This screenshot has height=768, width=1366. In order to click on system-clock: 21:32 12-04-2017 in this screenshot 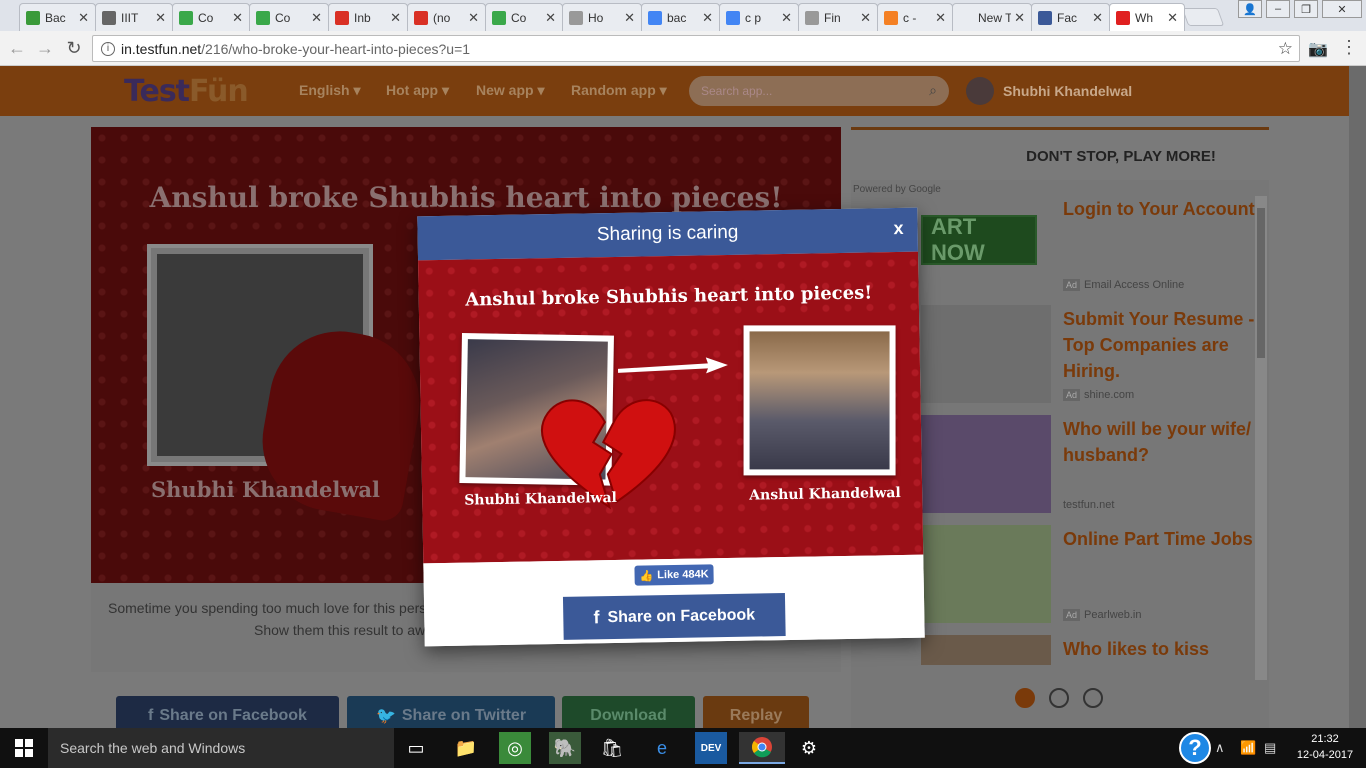, I will do `click(1325, 747)`.